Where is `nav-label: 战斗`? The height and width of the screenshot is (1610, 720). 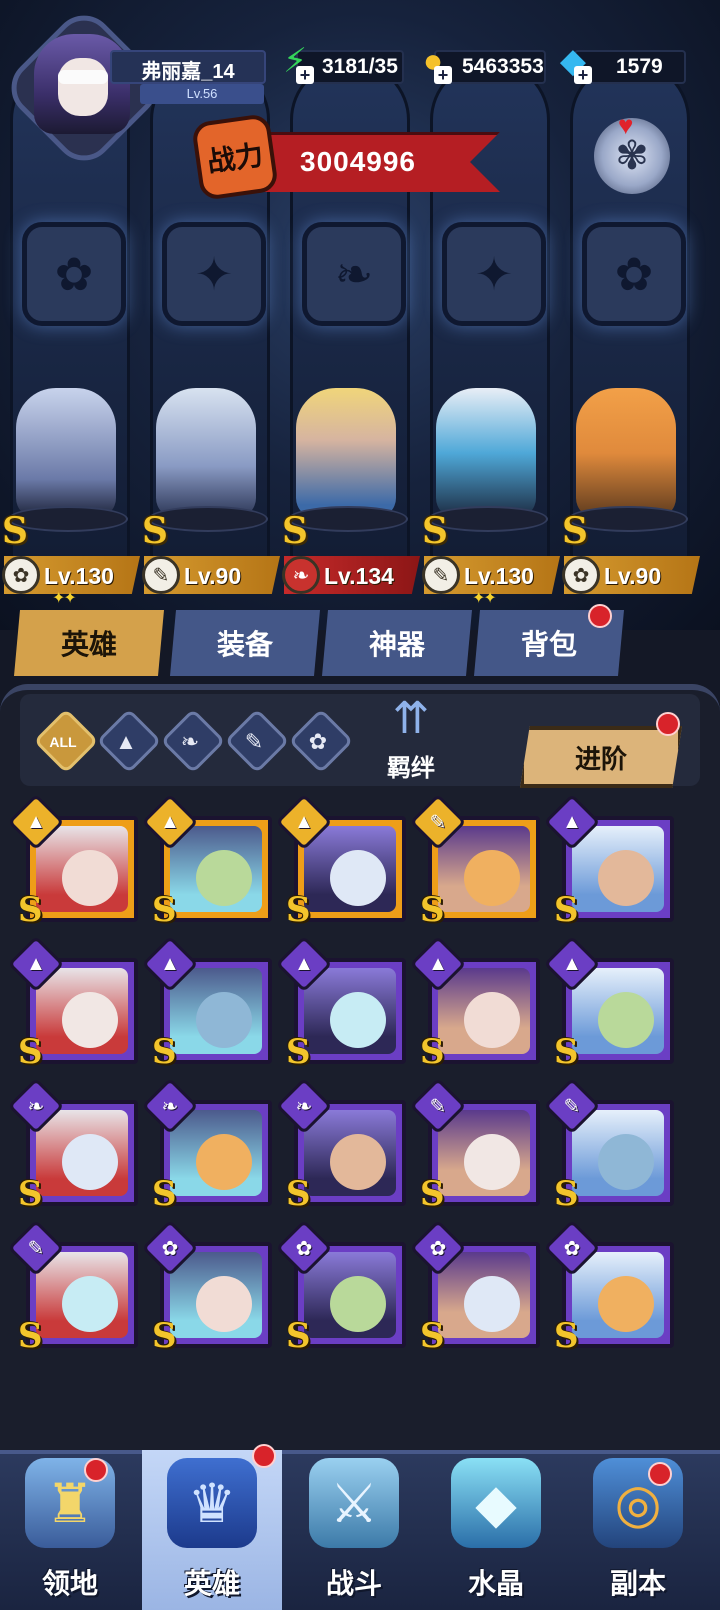 nav-label: 战斗 is located at coordinates (353, 1583).